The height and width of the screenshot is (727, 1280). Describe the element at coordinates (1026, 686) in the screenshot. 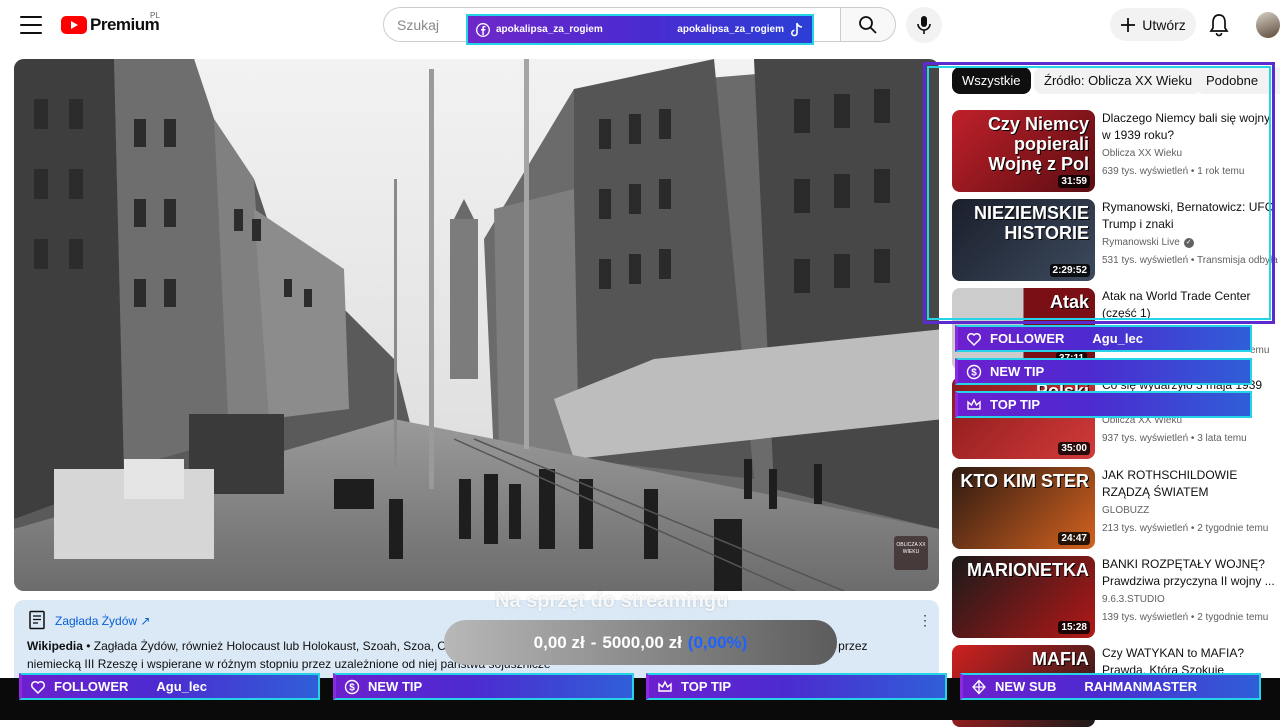

I see `alert-label: NEW SUB` at that location.